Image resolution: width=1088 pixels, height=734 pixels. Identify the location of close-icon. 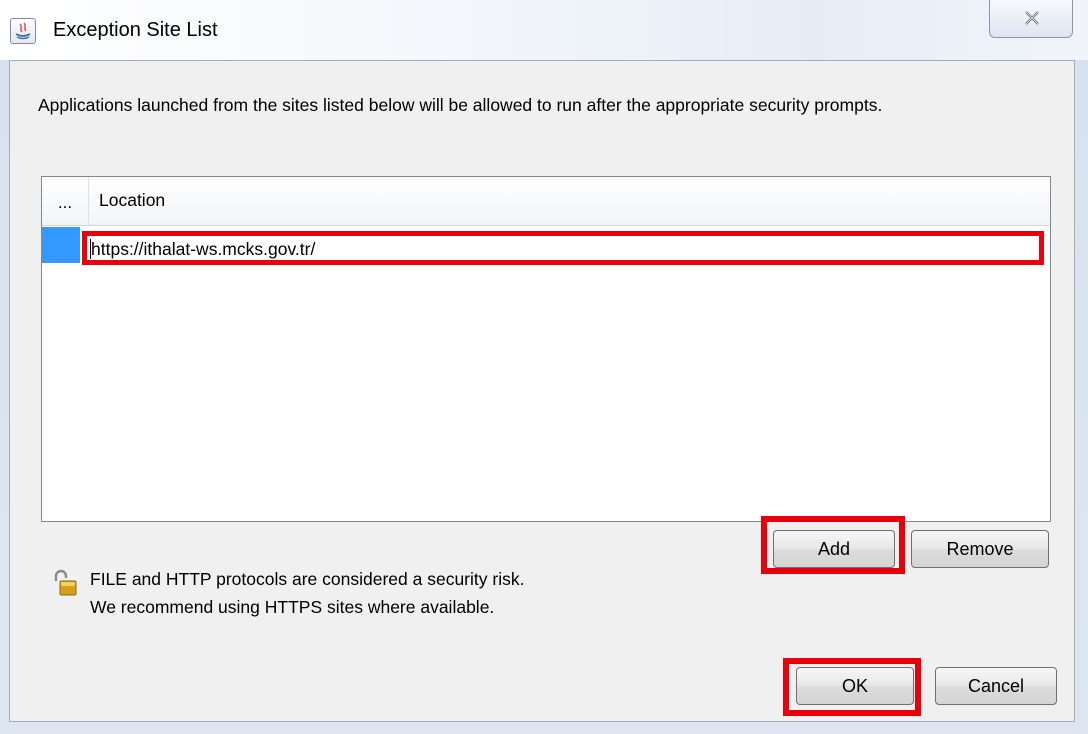
(1032, 18).